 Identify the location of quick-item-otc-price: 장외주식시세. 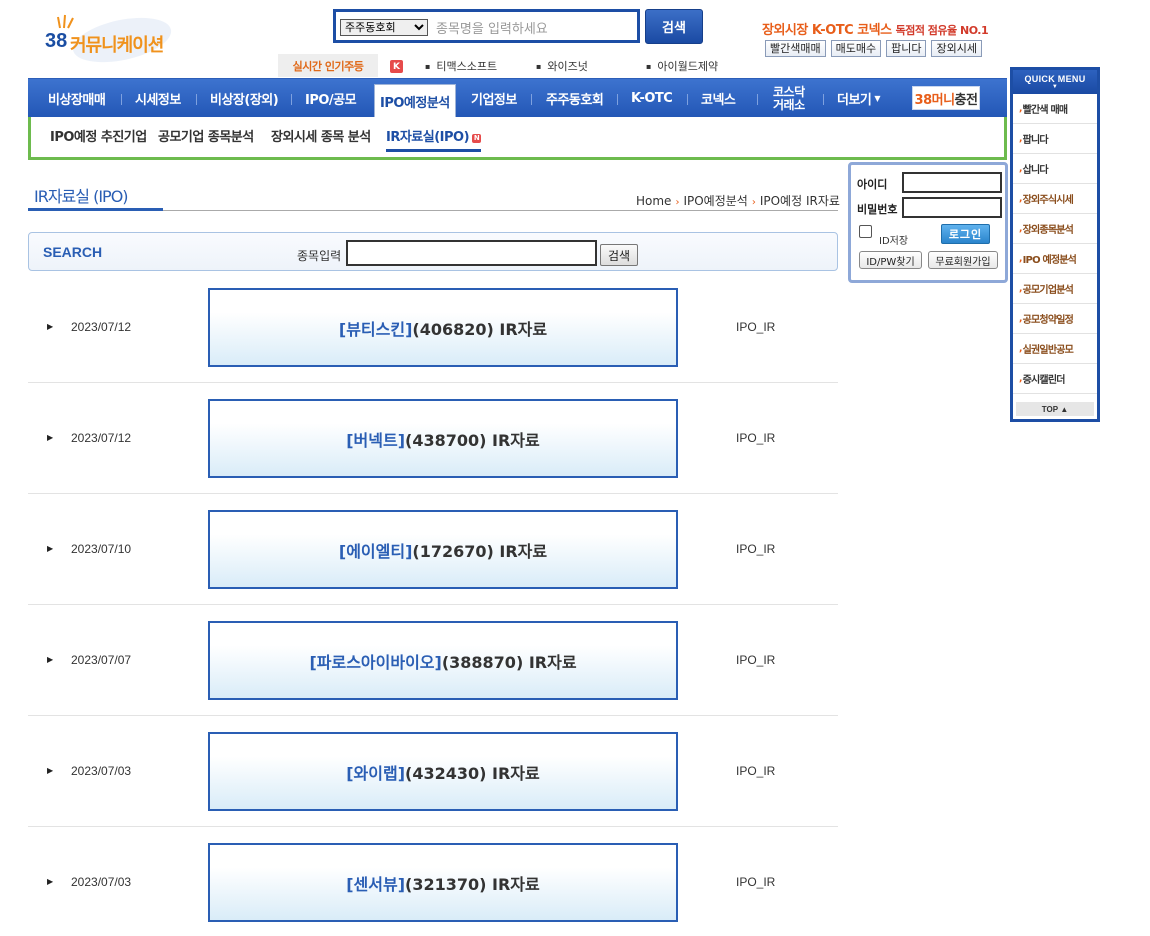
(1055, 199).